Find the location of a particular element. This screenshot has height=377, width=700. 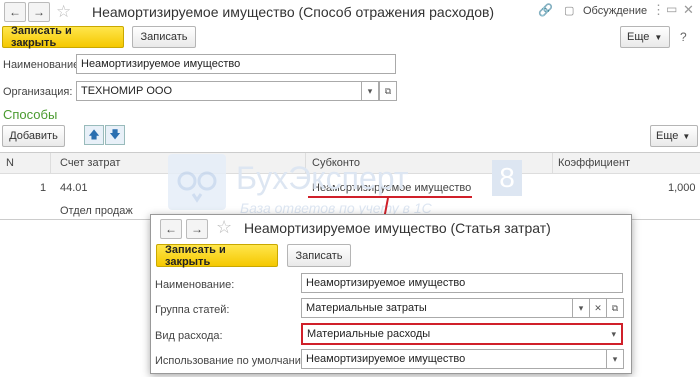

back-button: ← is located at coordinates (15, 12).